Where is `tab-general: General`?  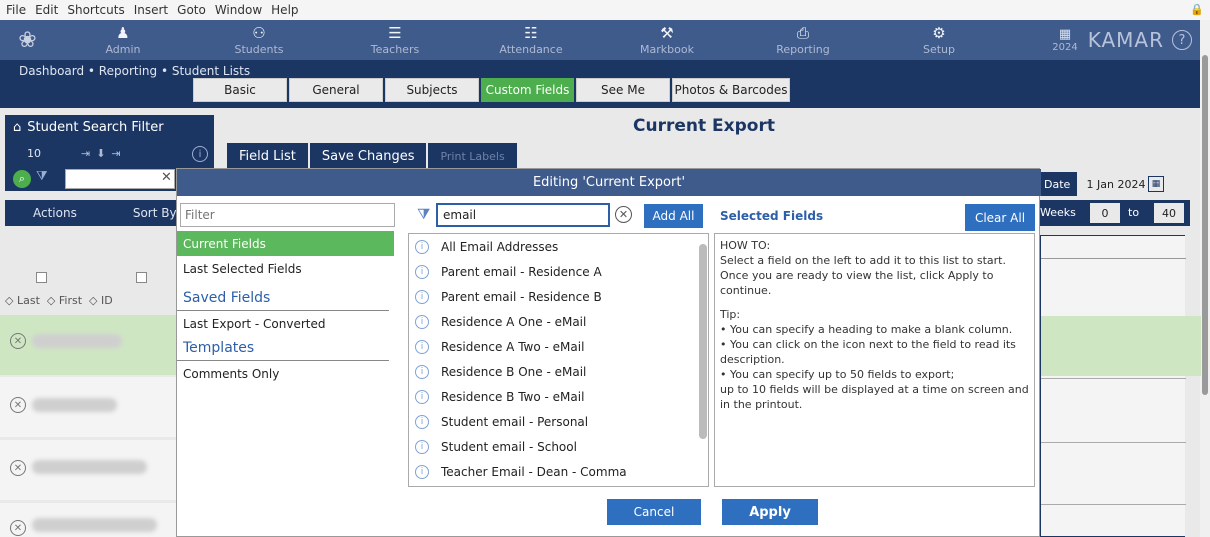
tab-general: General is located at coordinates (336, 90).